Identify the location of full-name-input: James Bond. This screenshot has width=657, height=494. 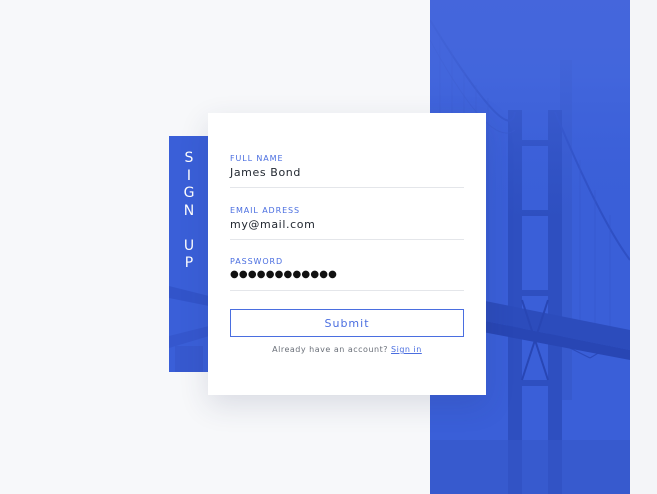
(347, 172).